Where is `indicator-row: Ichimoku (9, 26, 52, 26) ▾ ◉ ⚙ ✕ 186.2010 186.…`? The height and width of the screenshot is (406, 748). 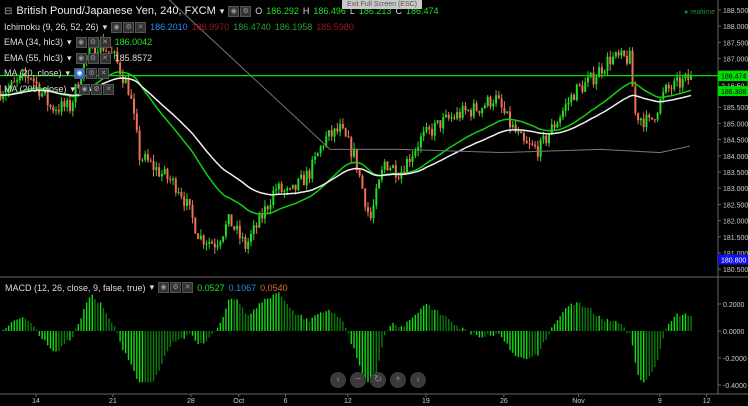 indicator-row: Ichimoku (9, 26, 52, 26) ▾ ◉ ⚙ ✕ 186.2010 186.… is located at coordinates (221, 28).